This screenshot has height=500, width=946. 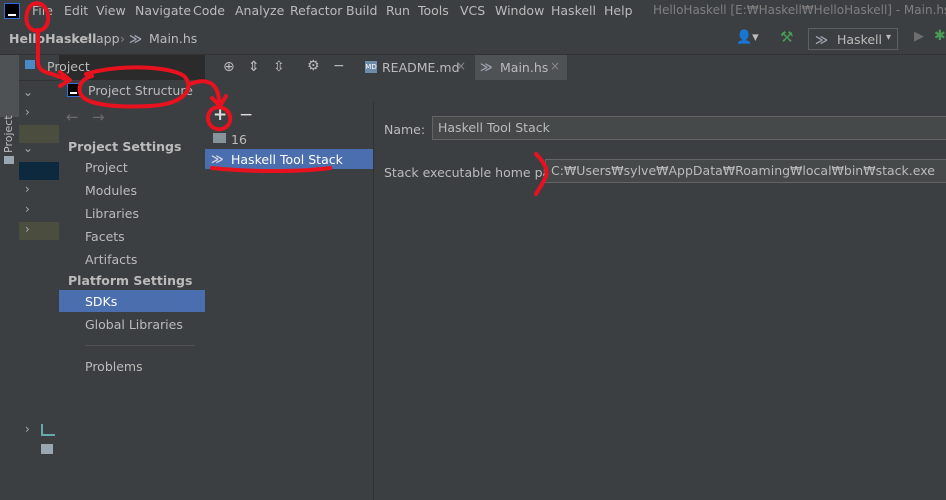 I want to click on menu-analyze: Analyze, so click(x=259, y=10).